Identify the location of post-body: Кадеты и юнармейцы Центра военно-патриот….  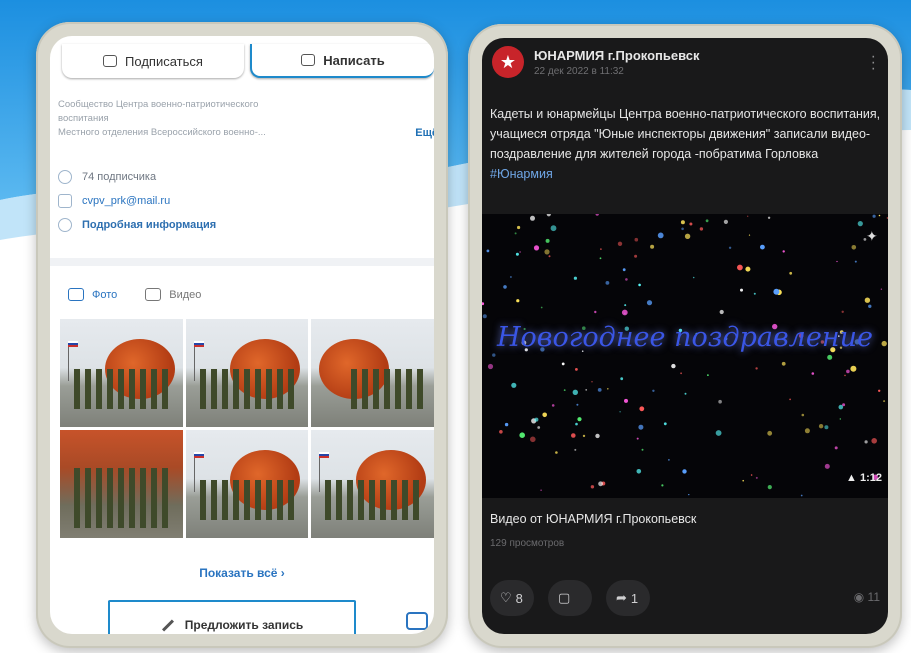
(685, 134).